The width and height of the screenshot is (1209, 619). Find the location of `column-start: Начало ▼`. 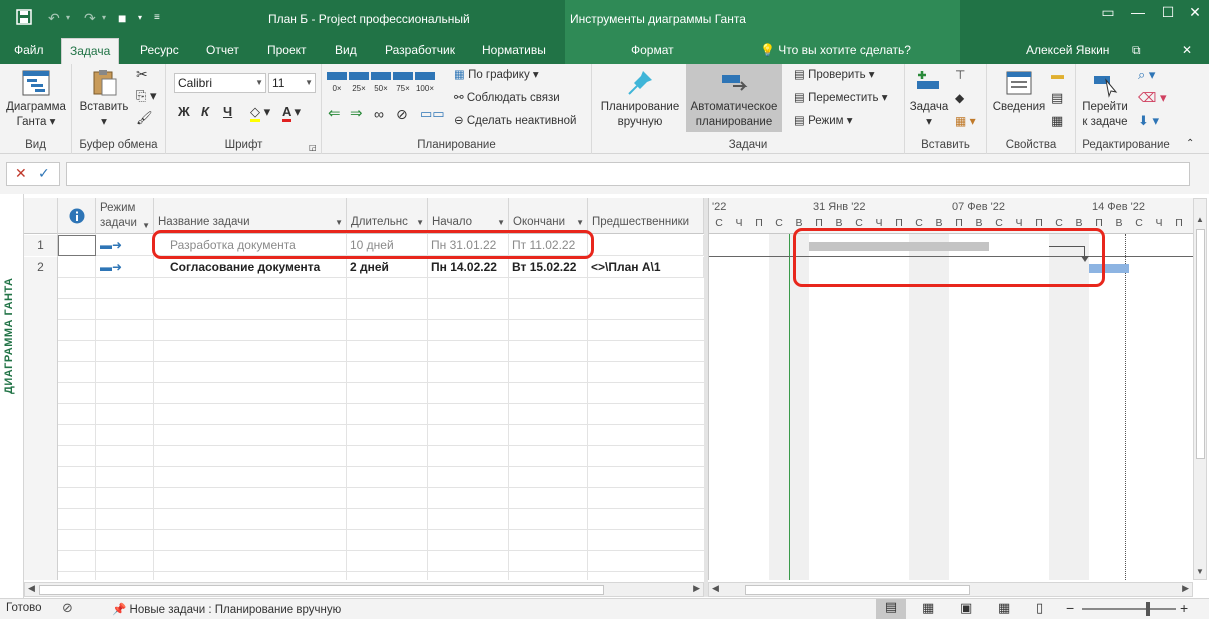

column-start: Начало ▼ is located at coordinates (468, 216).